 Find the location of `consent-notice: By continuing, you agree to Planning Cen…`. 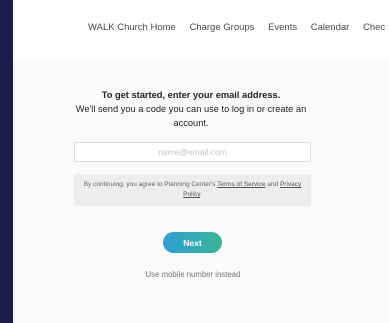

consent-notice: By continuing, you agree to Planning Cen… is located at coordinates (192, 190).